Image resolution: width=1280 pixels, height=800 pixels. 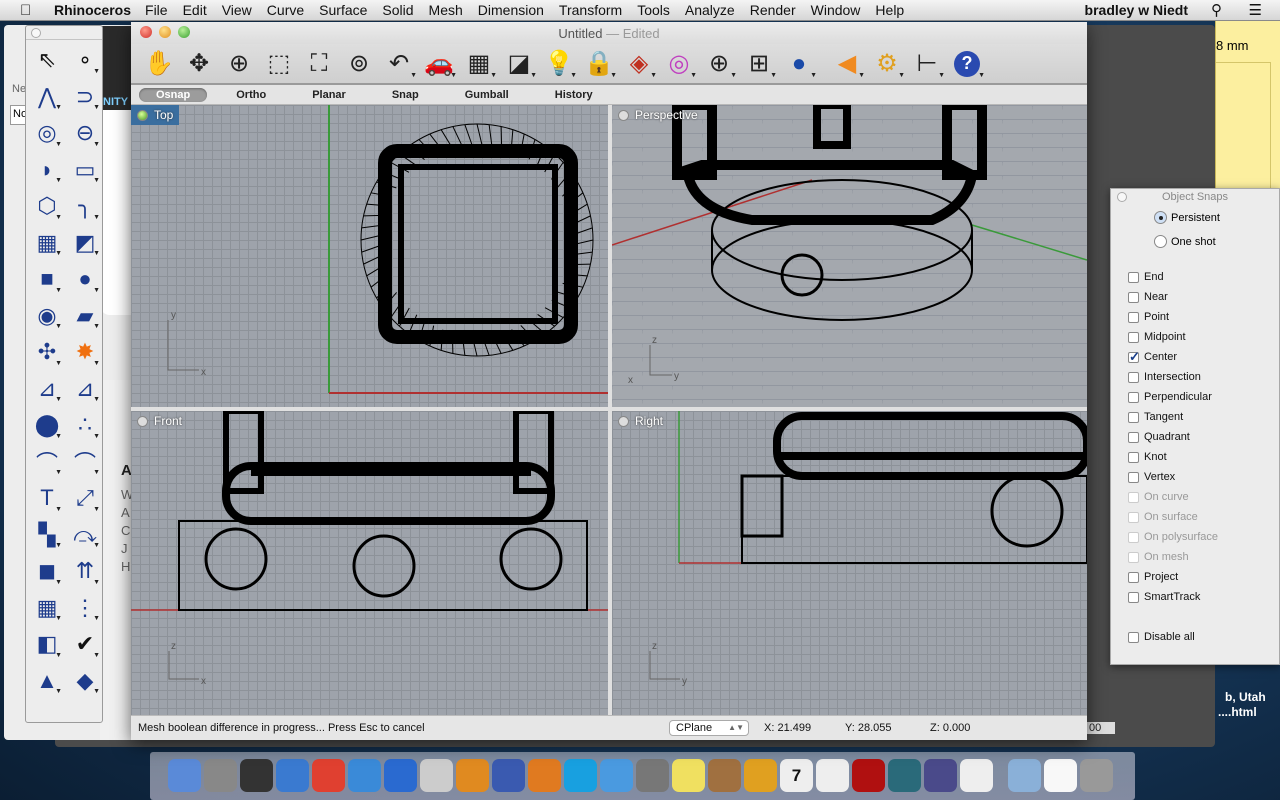 I want to click on dock-itunes-icon, so click(x=292, y=775).